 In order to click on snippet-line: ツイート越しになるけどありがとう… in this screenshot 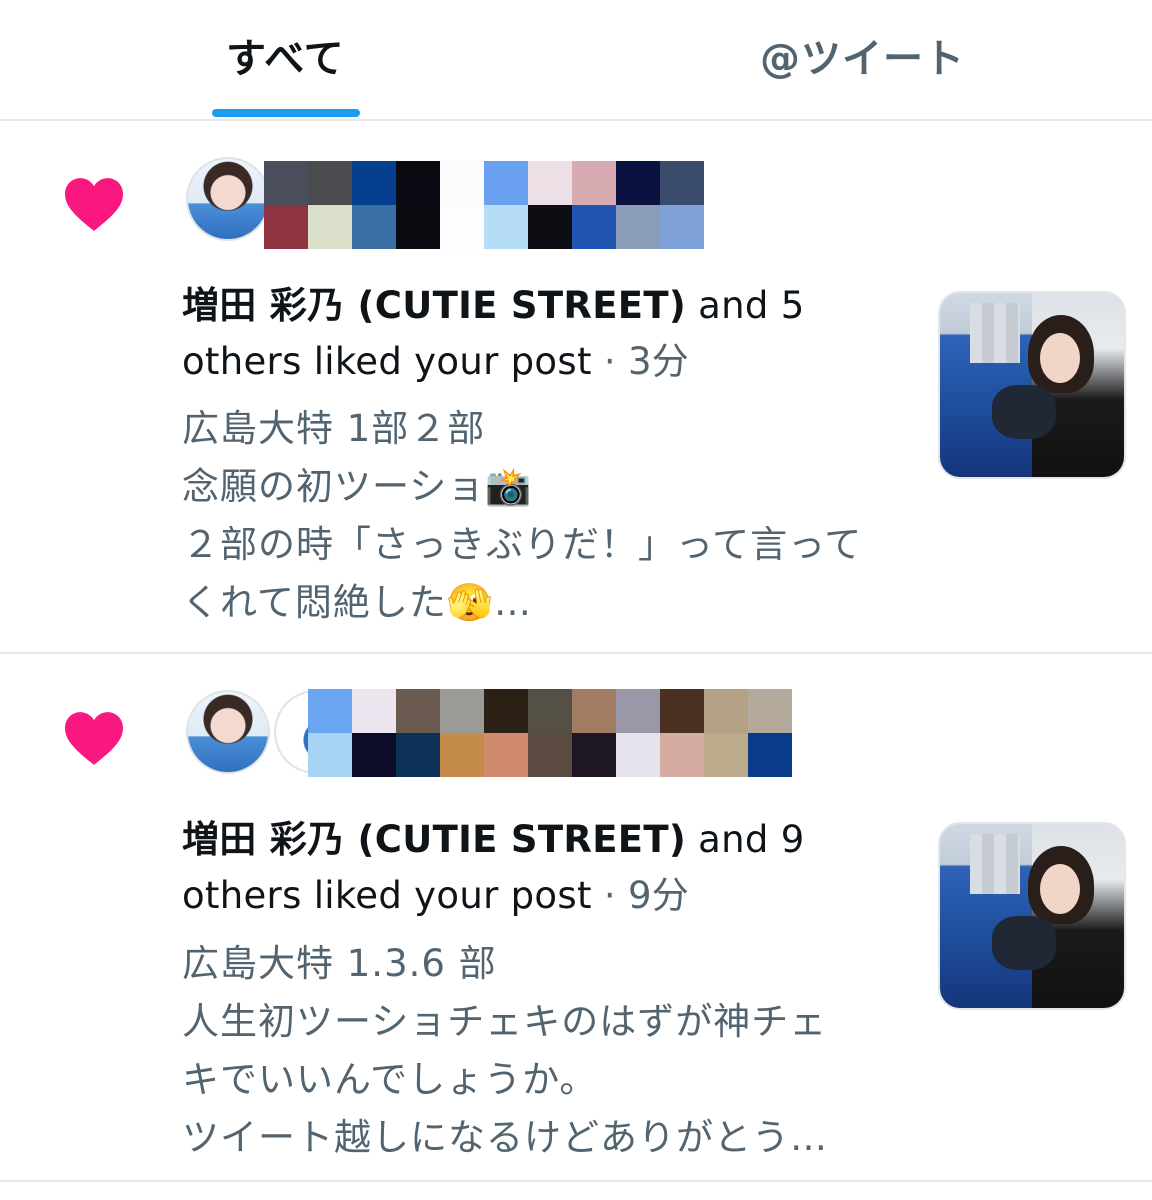, I will do `click(505, 1137)`.